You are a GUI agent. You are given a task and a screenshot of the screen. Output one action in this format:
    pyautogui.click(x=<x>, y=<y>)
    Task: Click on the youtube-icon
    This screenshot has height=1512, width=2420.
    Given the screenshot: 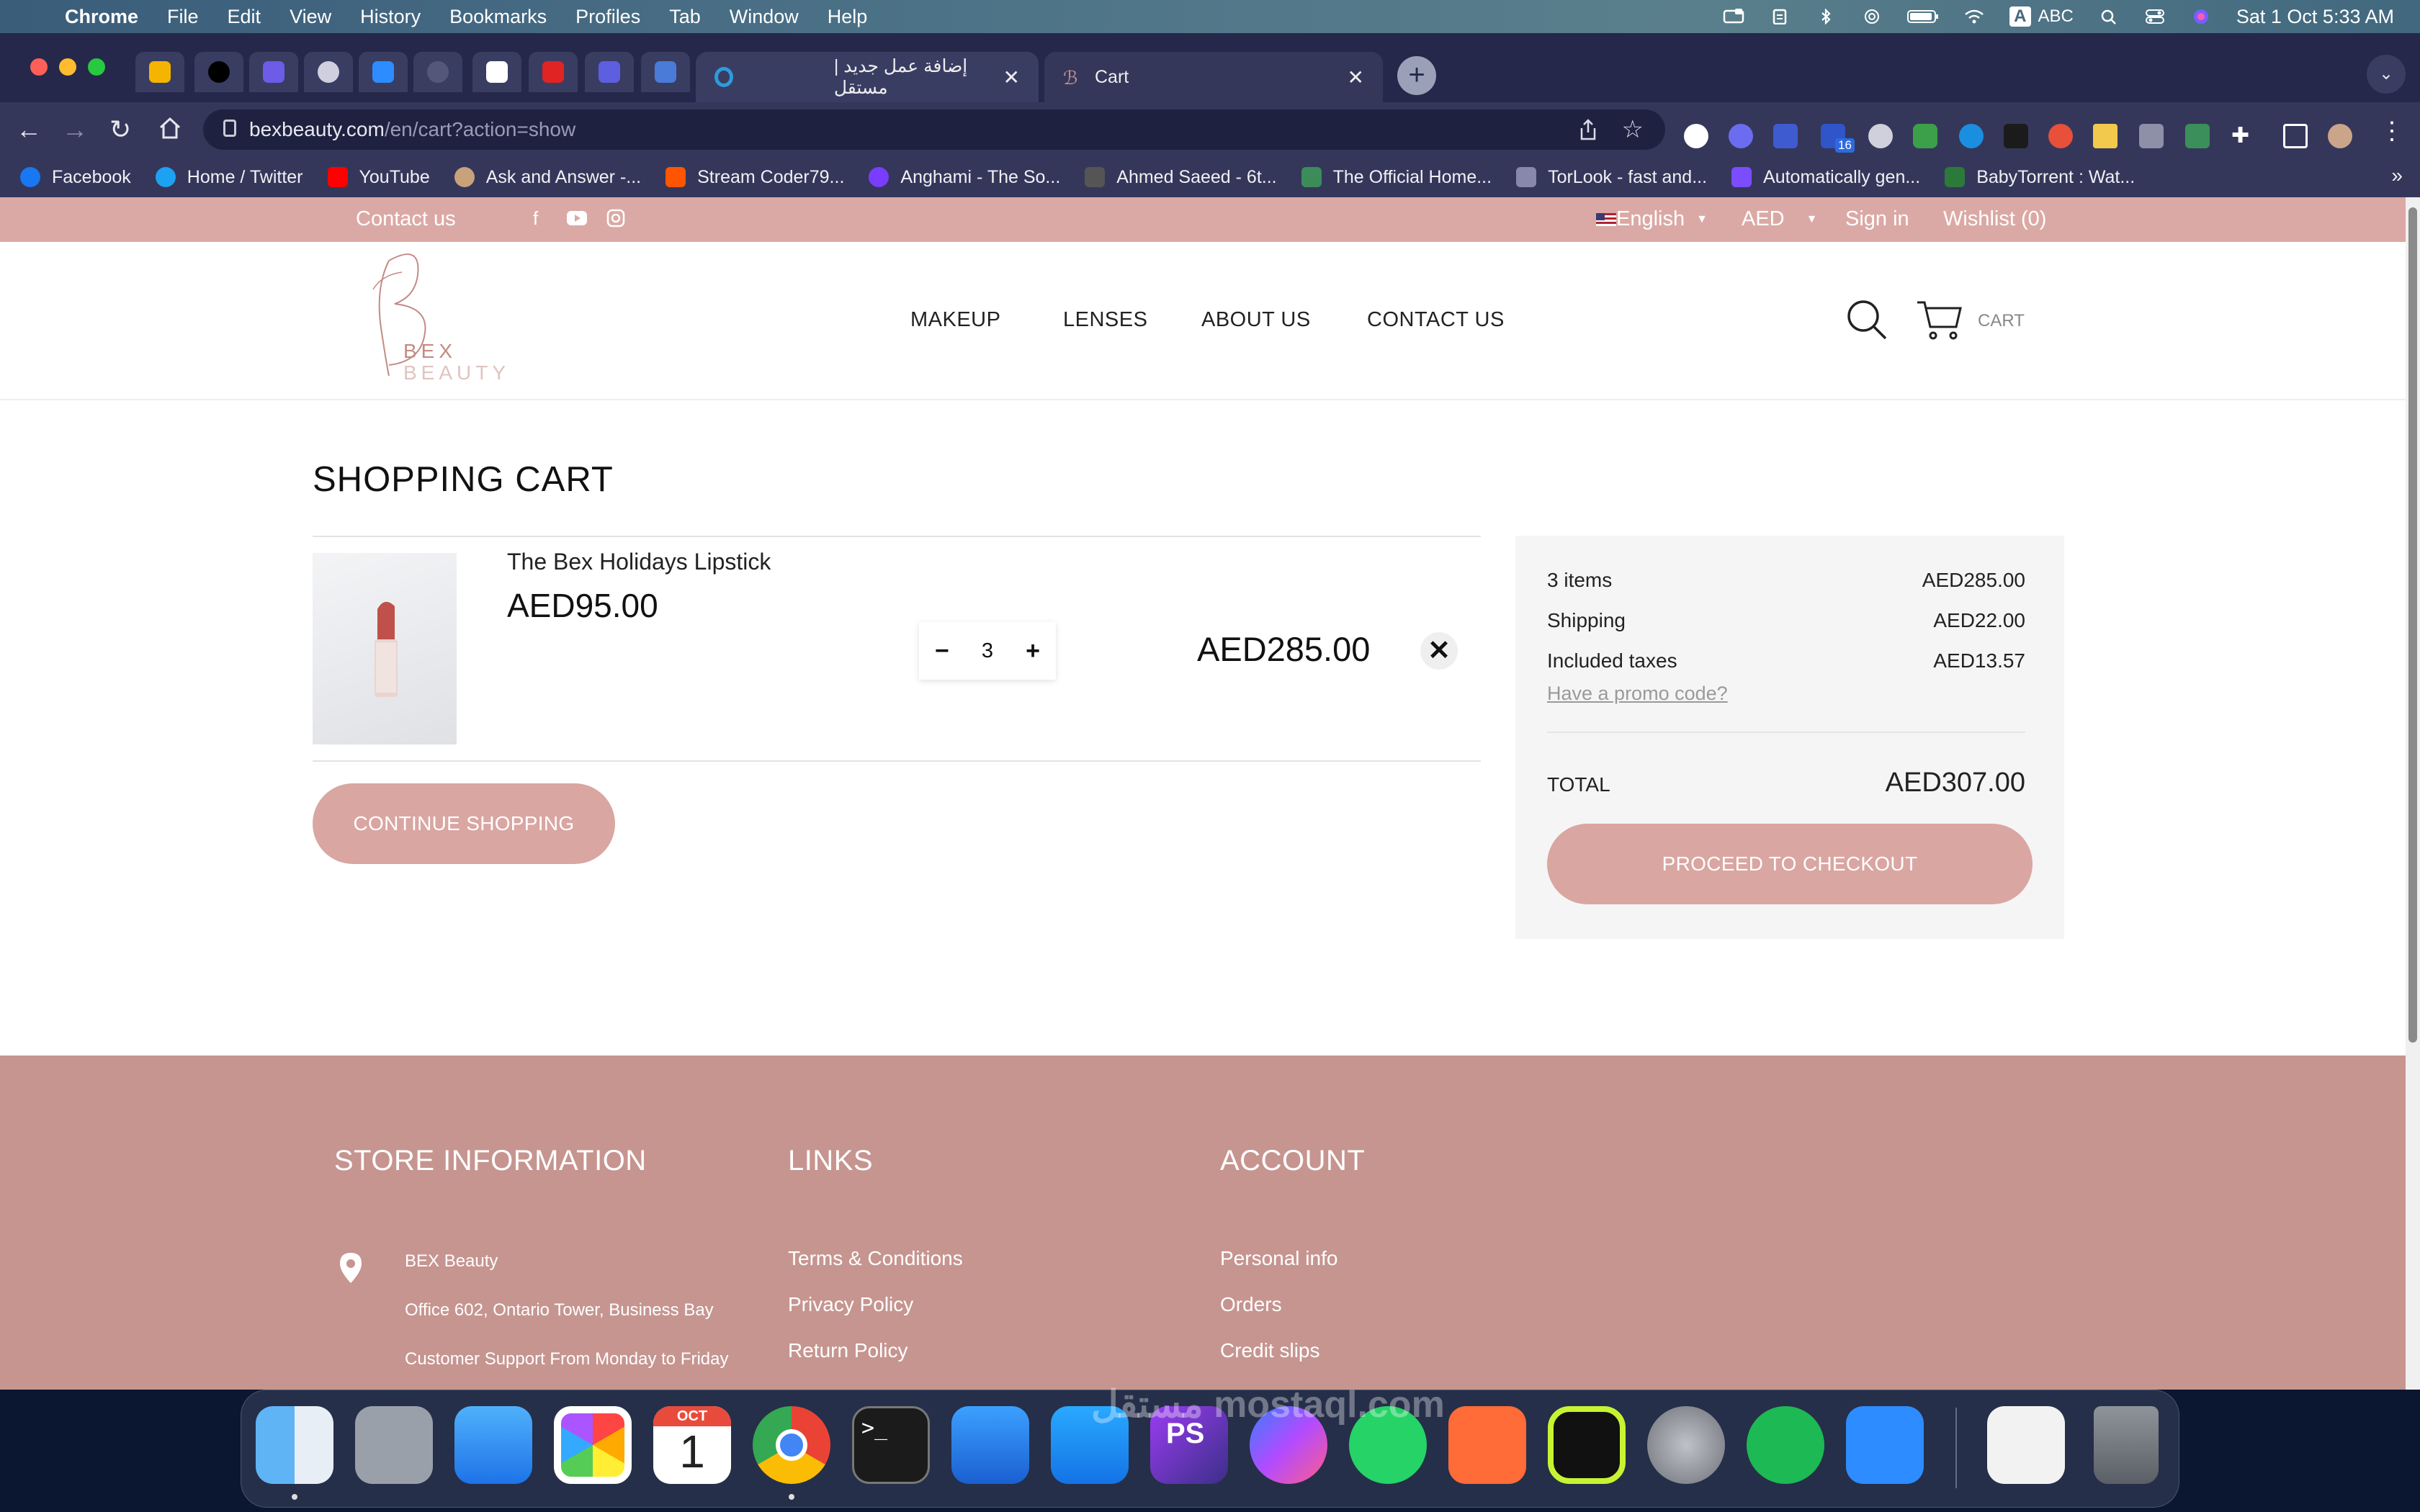 What is the action you would take?
    pyautogui.click(x=577, y=218)
    